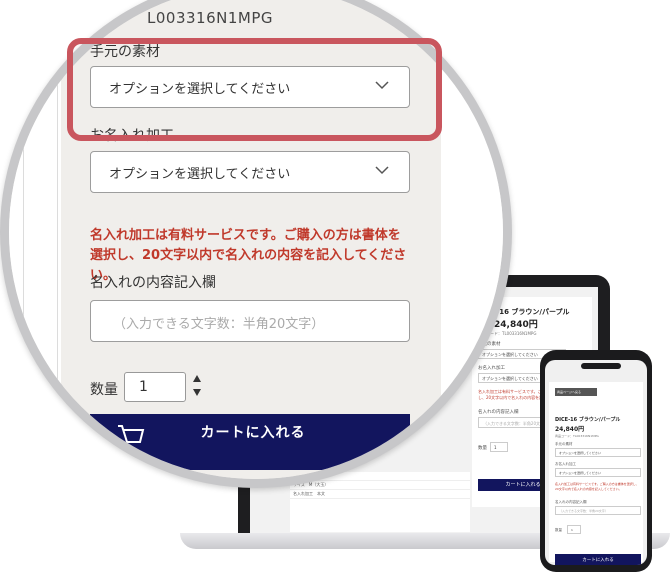  I want to click on spec-row: サイズ M（大玉）, so click(380, 485).